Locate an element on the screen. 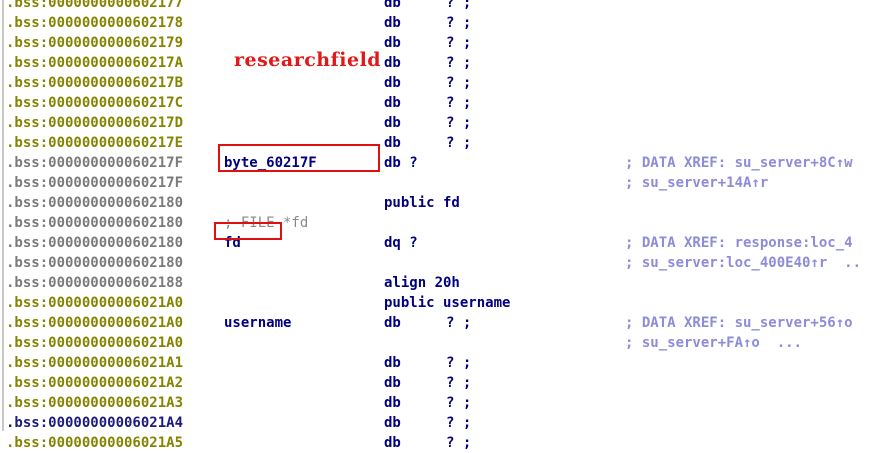 This screenshot has height=453, width=894. address-text: .bss:00000000006021A2 is located at coordinates (95, 383).